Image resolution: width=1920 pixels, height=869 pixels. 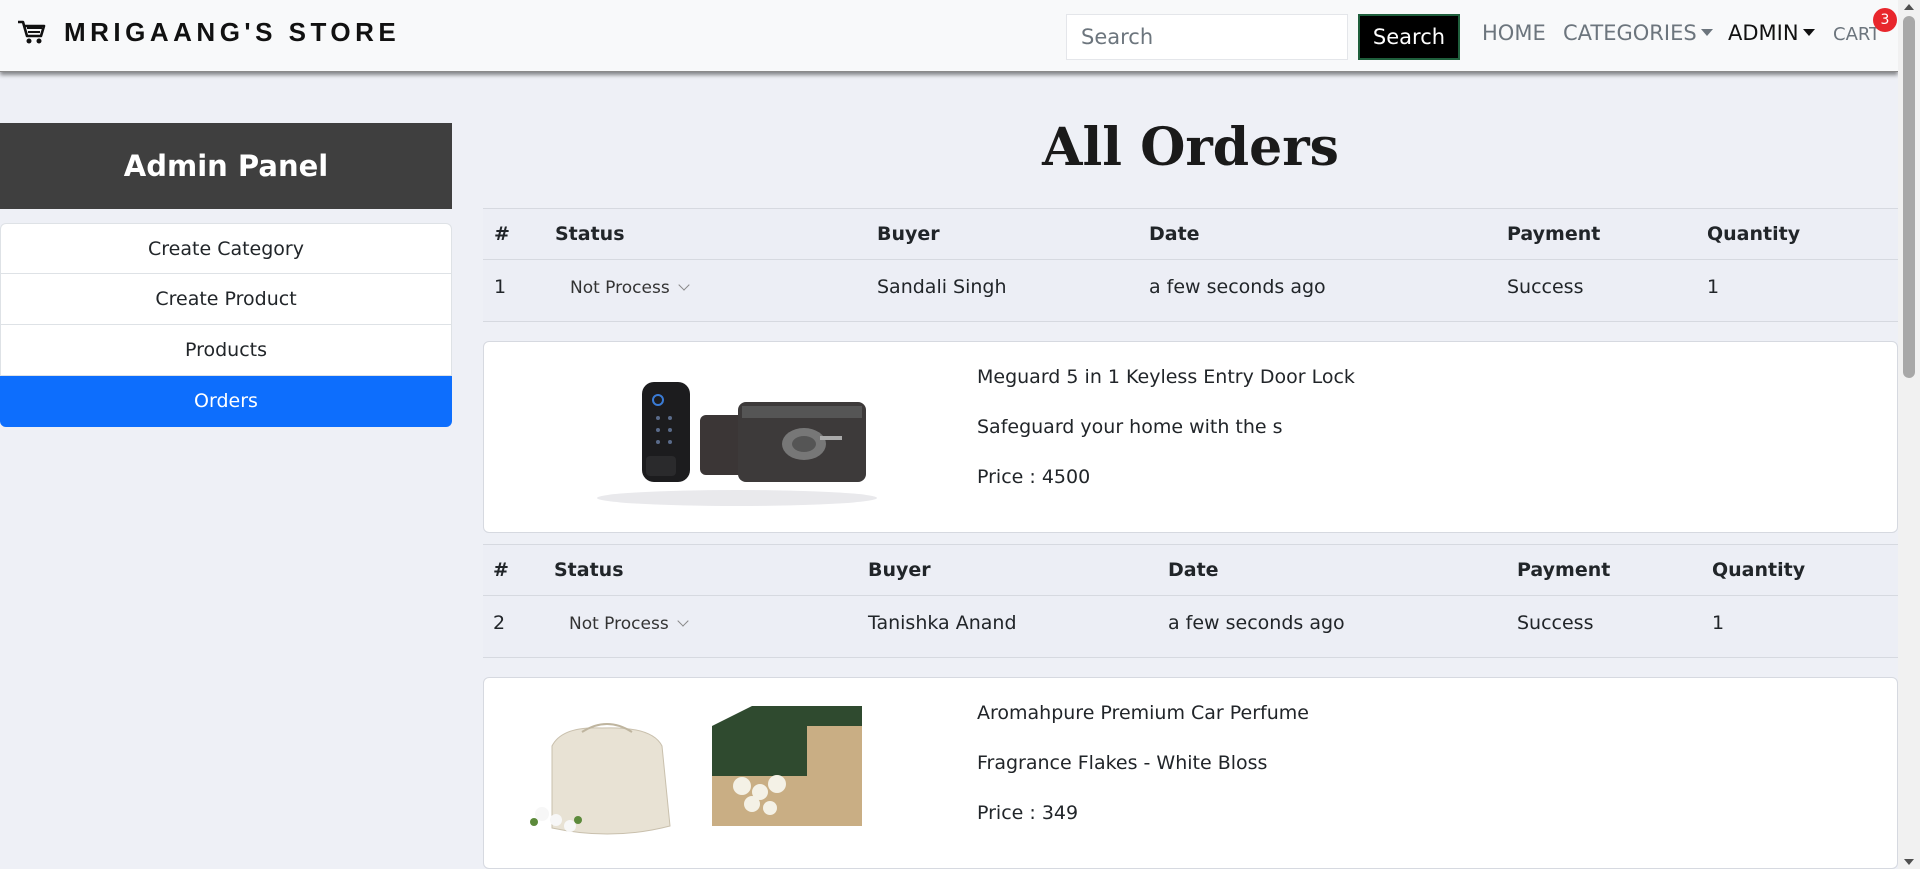 I want to click on brand-link: MRIGAANG'S STORE, so click(x=208, y=32).